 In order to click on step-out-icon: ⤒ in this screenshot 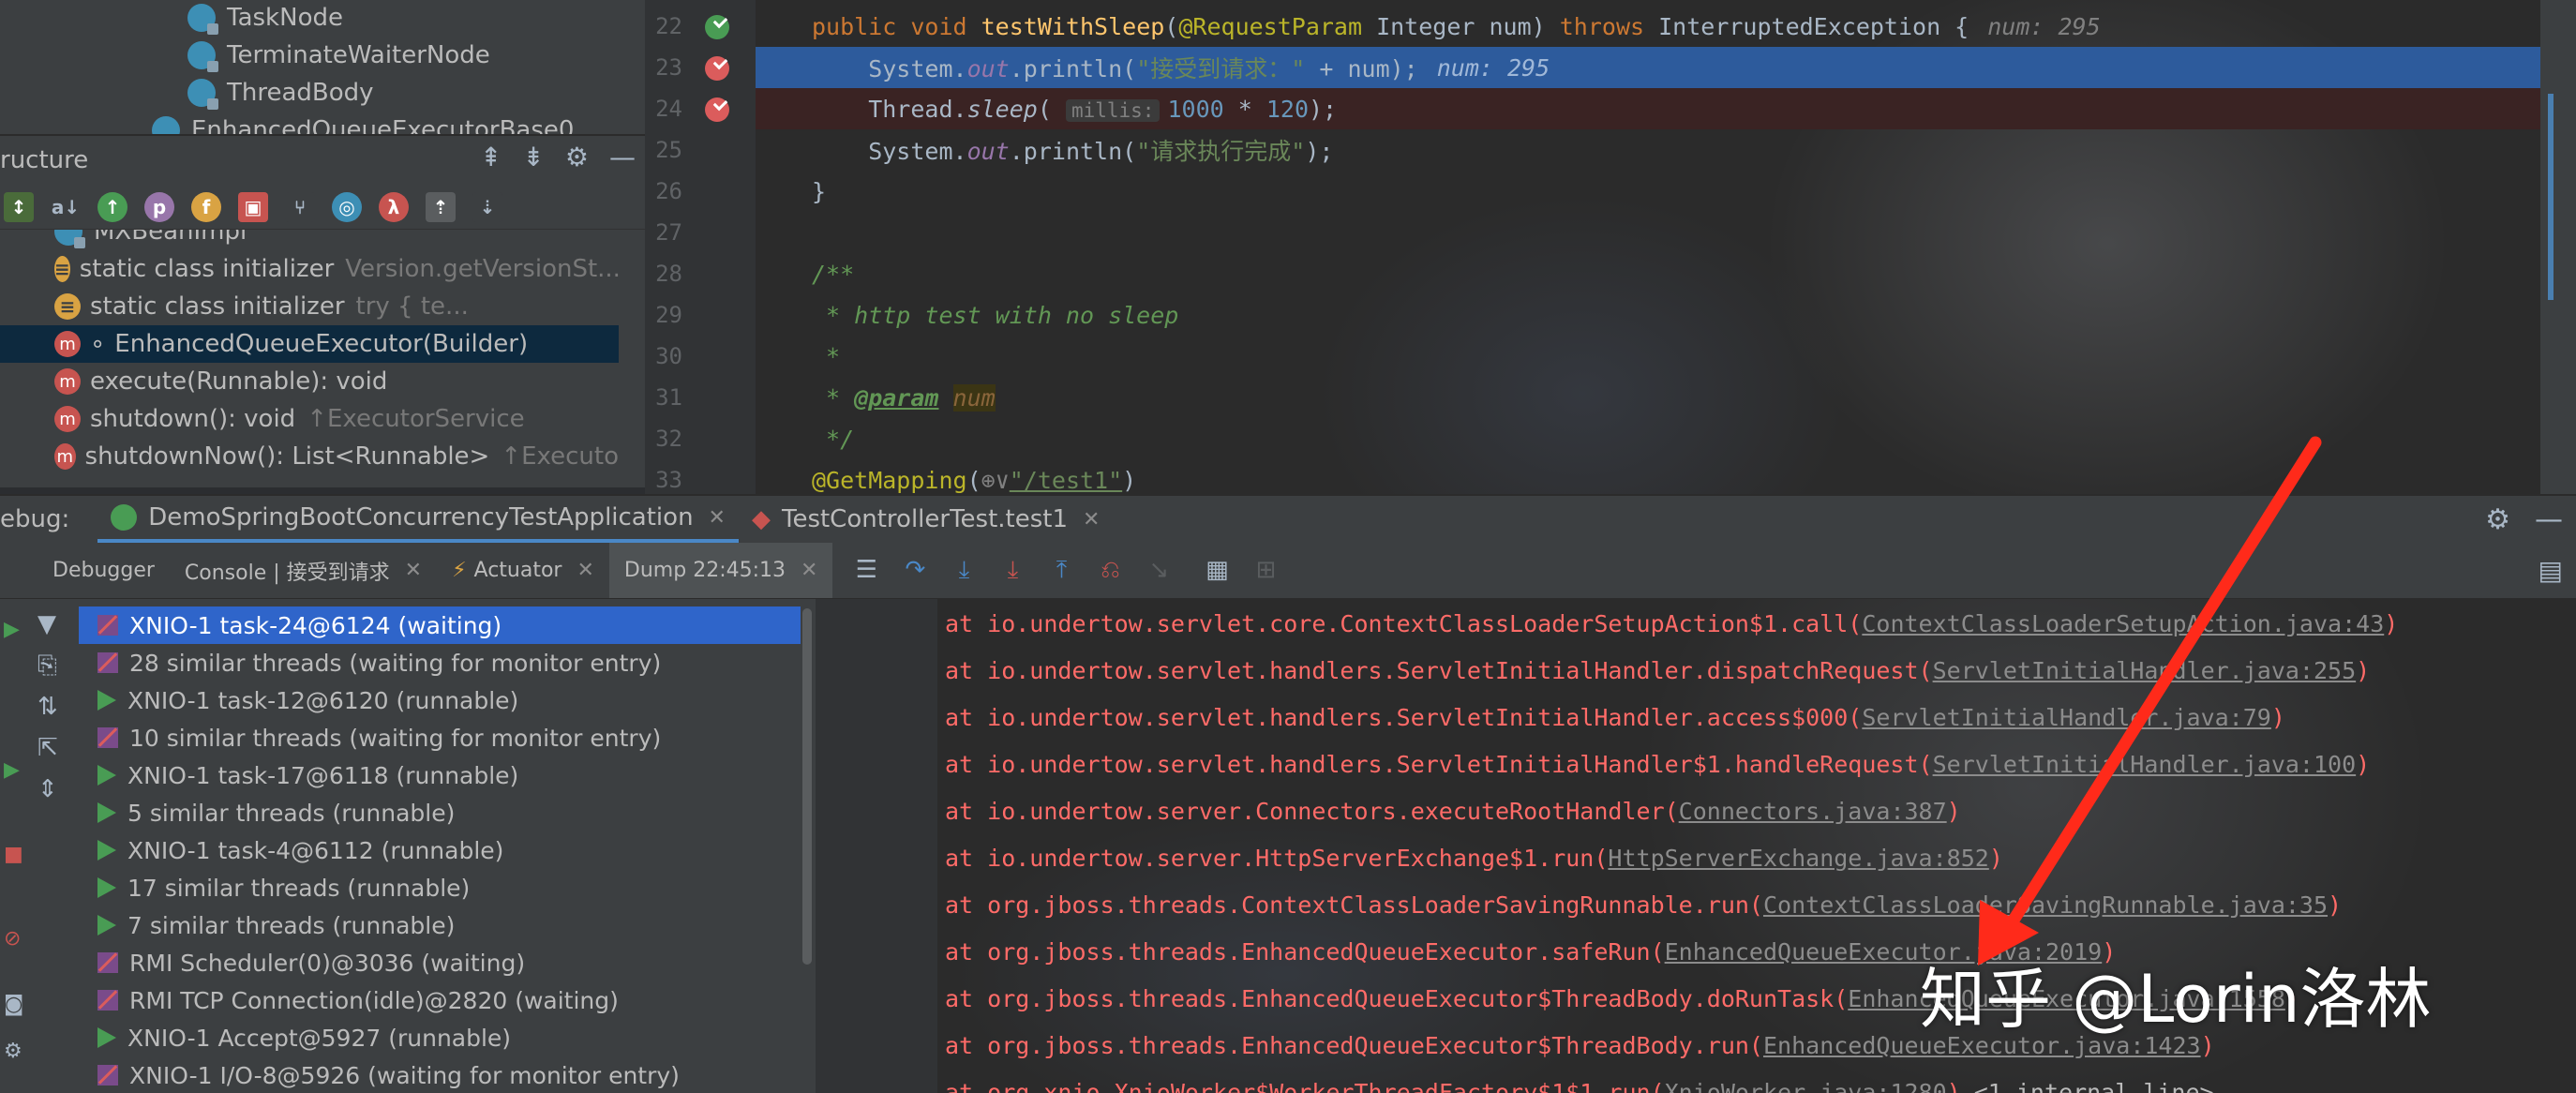, I will do `click(1061, 570)`.